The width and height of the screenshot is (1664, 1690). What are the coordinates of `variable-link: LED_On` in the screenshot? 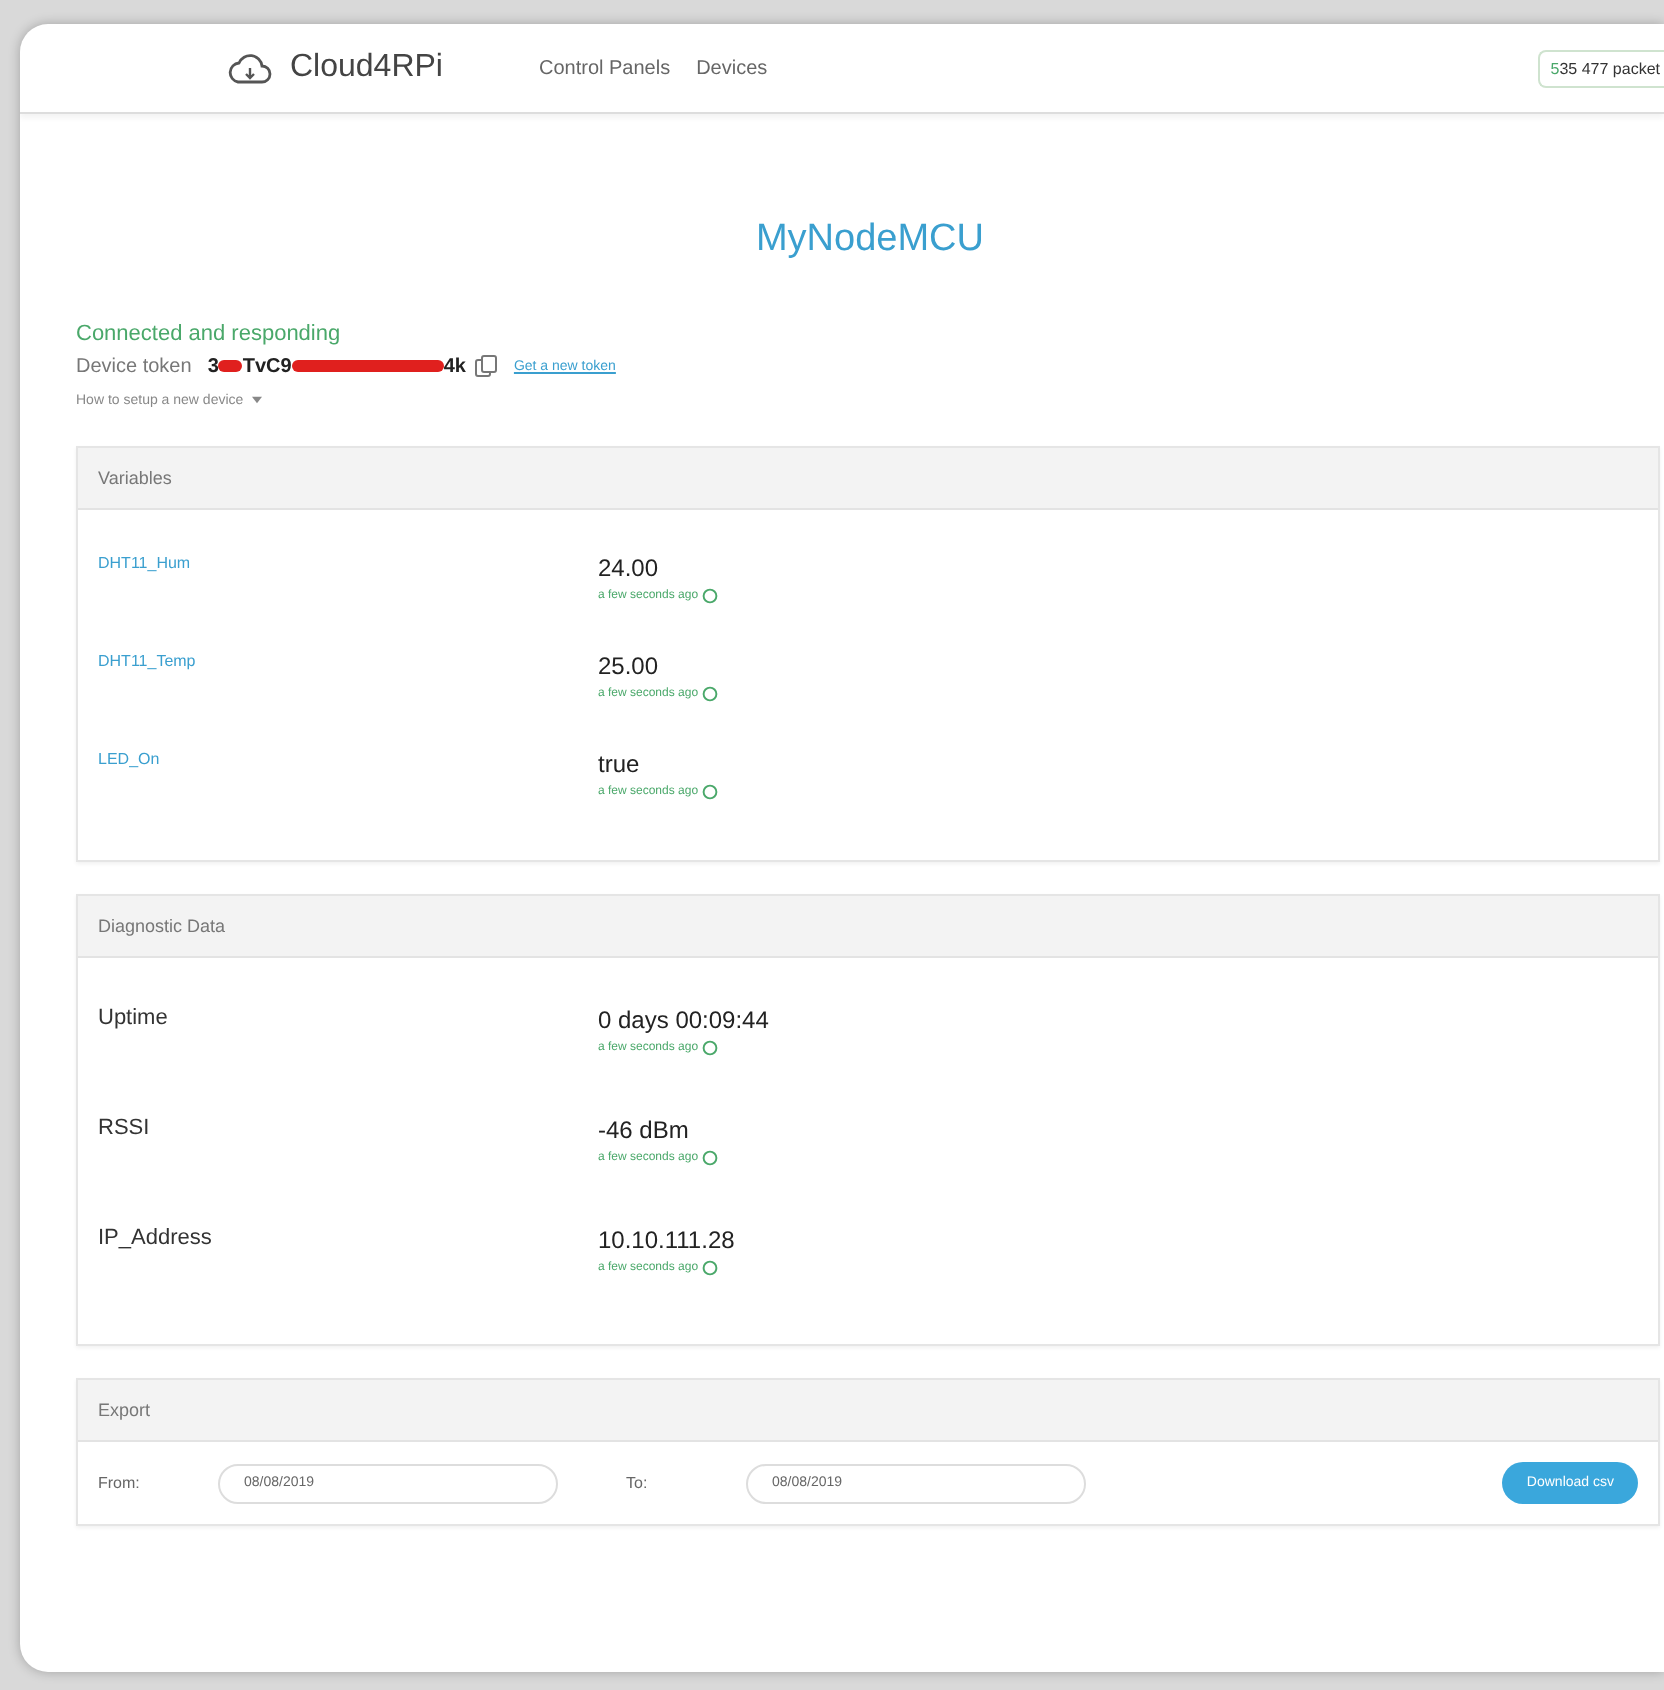 It's located at (348, 775).